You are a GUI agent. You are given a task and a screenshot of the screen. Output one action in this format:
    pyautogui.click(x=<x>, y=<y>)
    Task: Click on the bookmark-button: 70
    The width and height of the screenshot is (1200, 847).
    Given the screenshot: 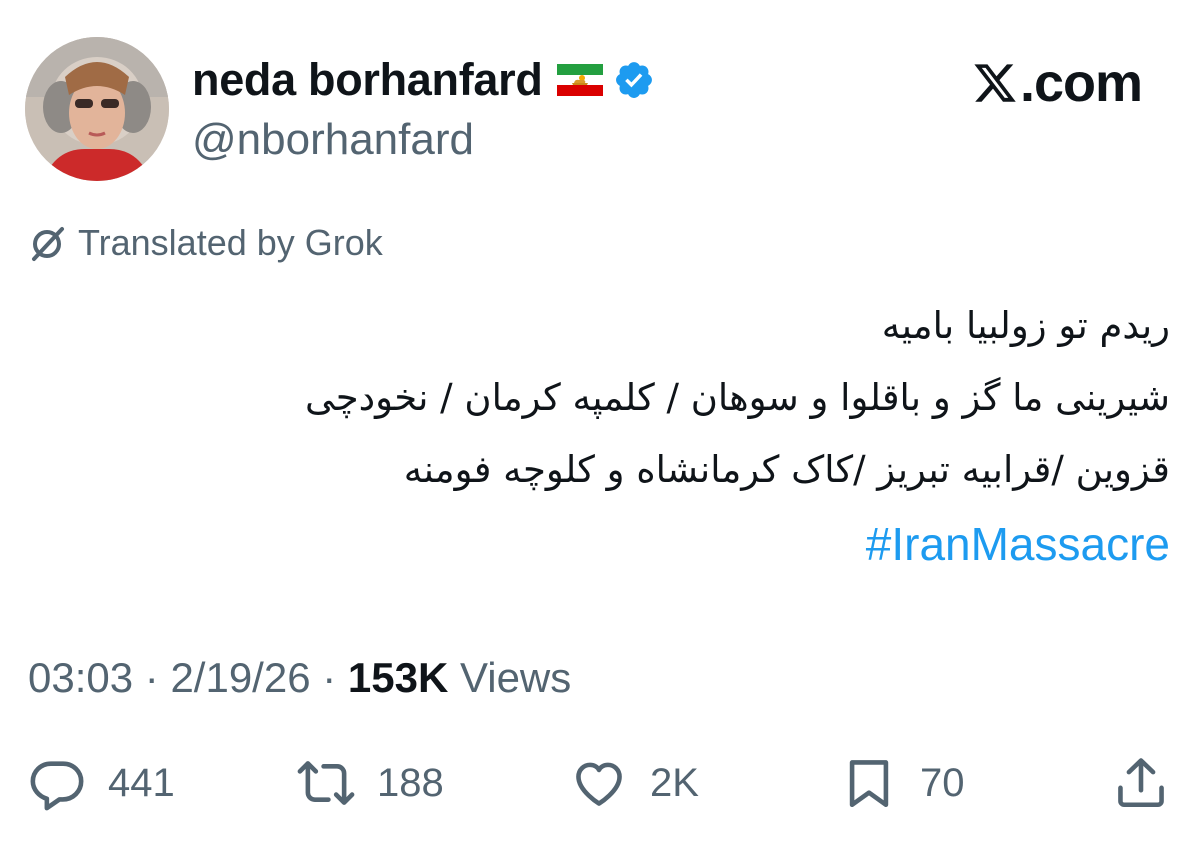 What is the action you would take?
    pyautogui.click(x=902, y=783)
    